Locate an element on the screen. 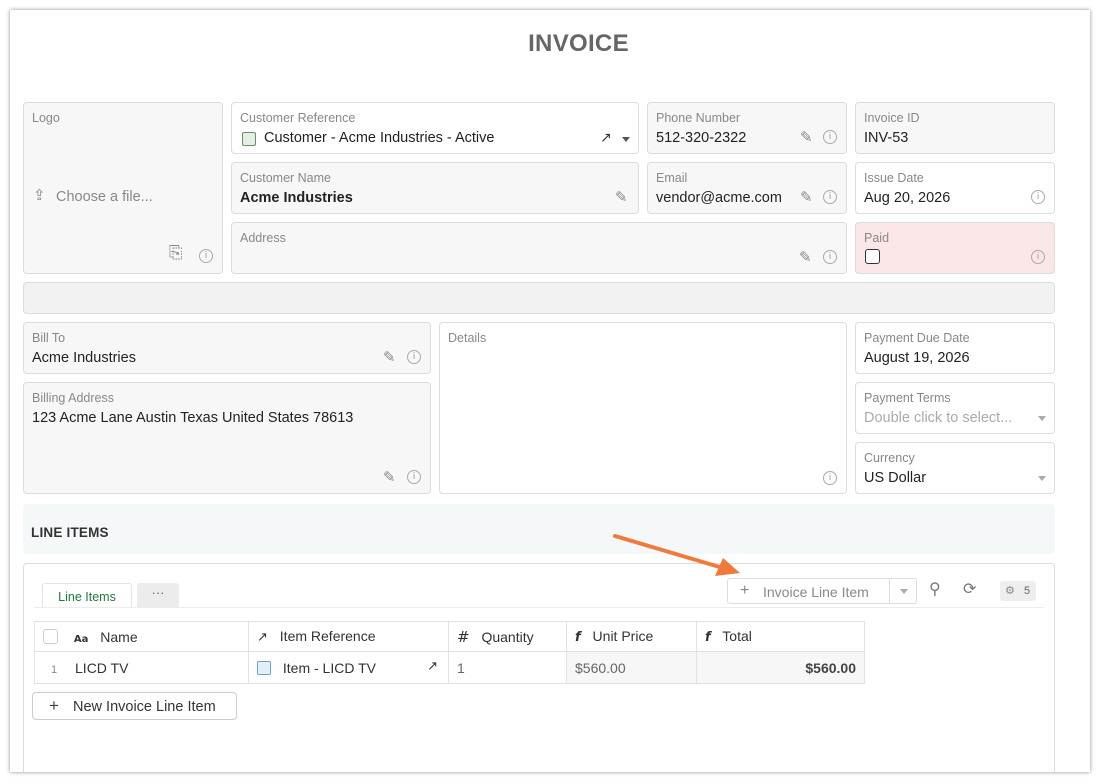 The height and width of the screenshot is (784, 1101). email-field: Email vendor@acme.com ✎ i is located at coordinates (747, 188).